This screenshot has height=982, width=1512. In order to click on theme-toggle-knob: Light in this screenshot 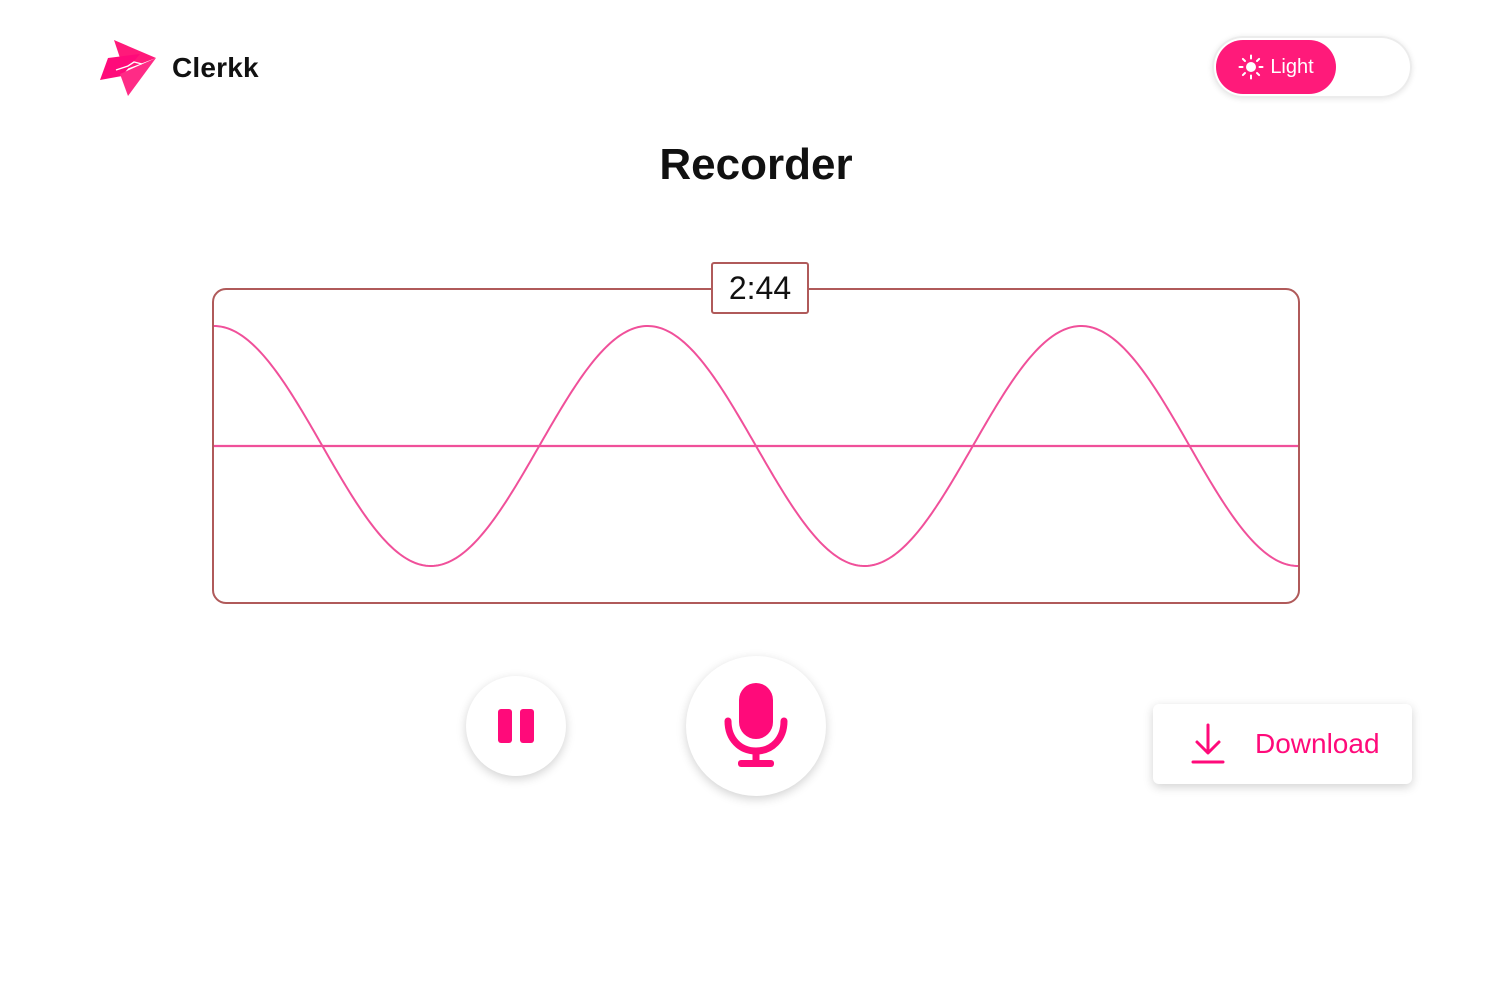, I will do `click(1276, 67)`.